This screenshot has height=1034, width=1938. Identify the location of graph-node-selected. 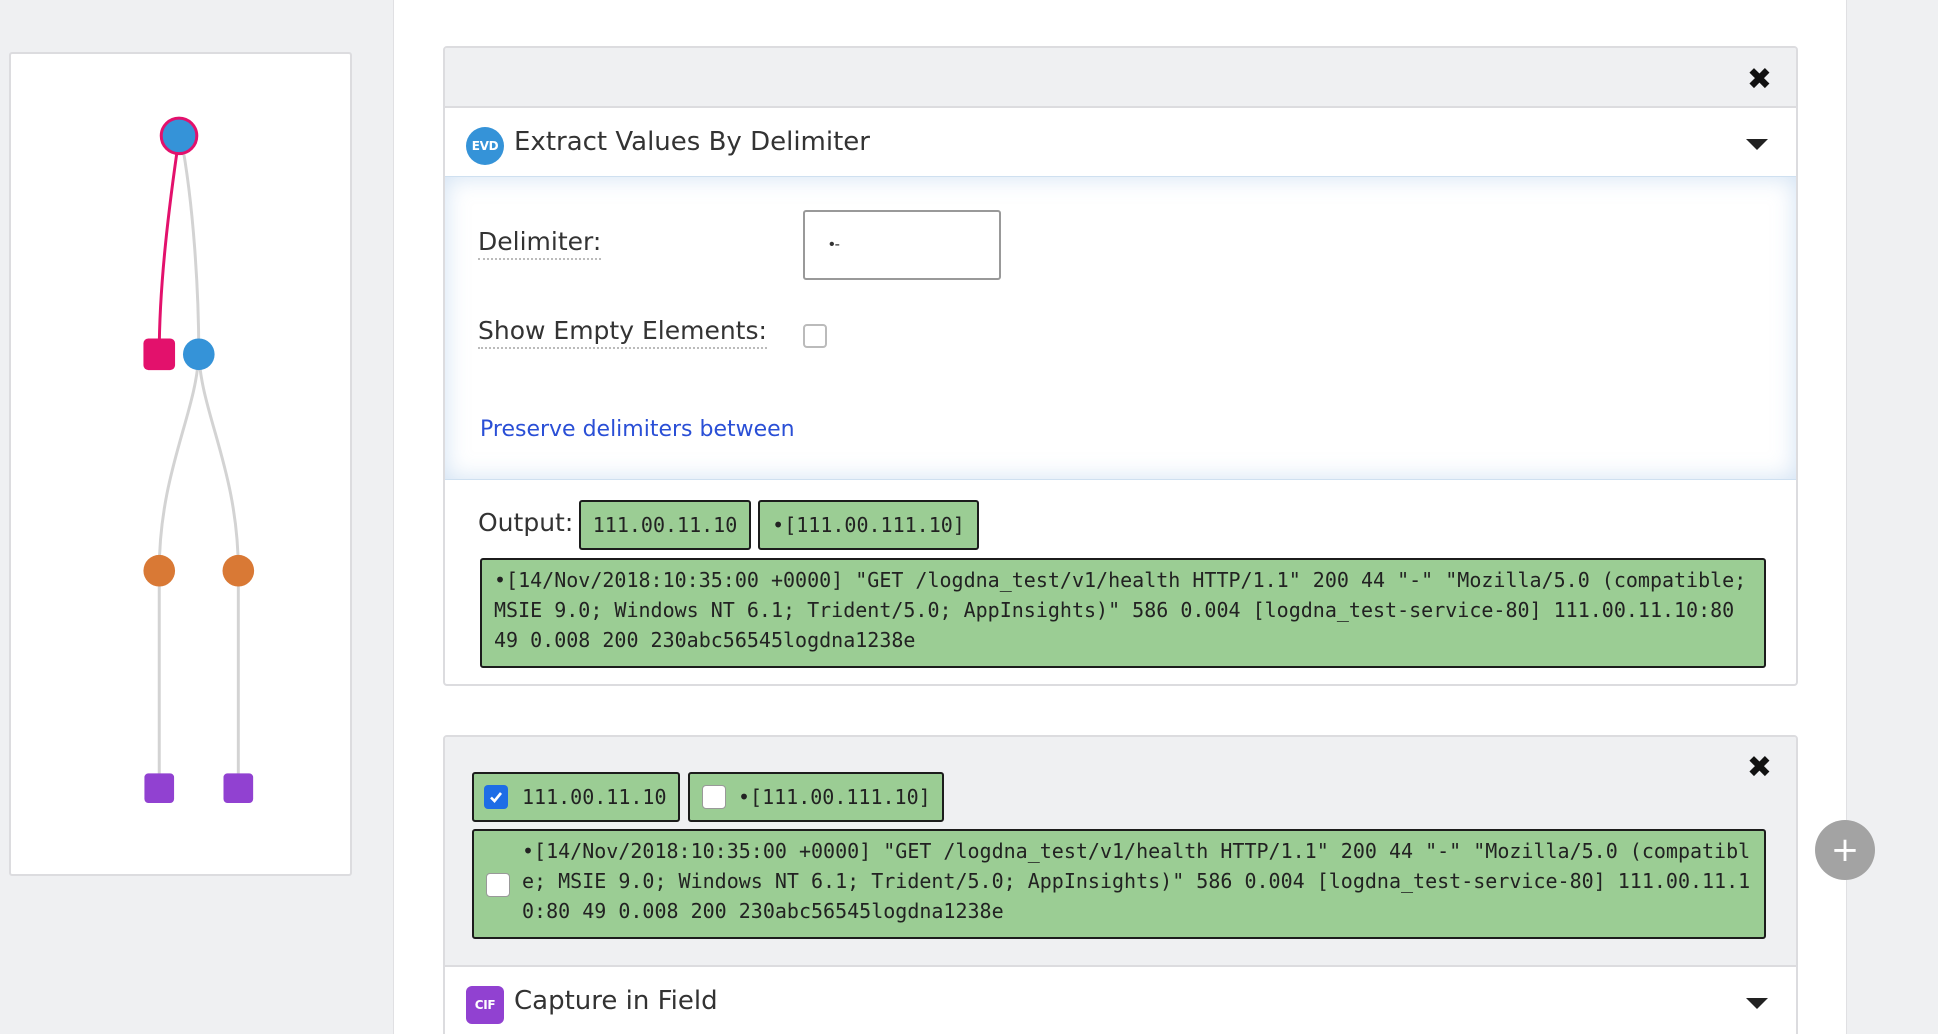
(159, 354).